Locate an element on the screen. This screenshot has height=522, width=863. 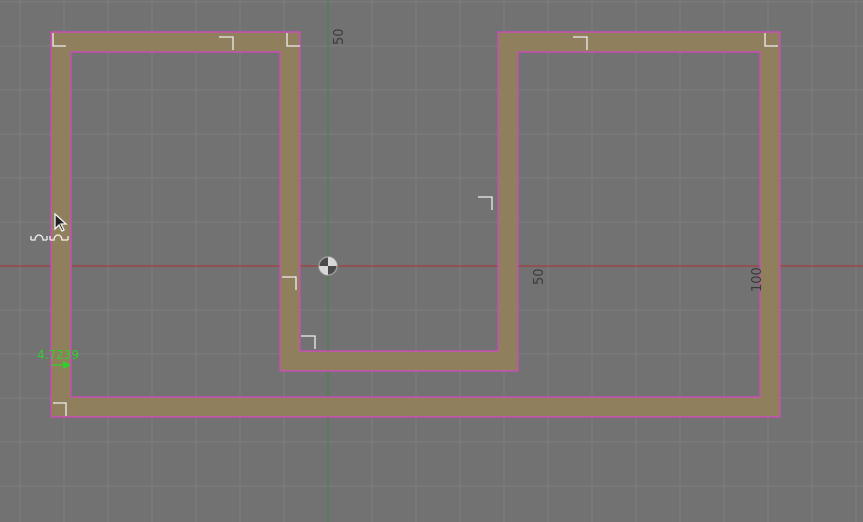
y-axis-label-50: 50 is located at coordinates (339, 36).